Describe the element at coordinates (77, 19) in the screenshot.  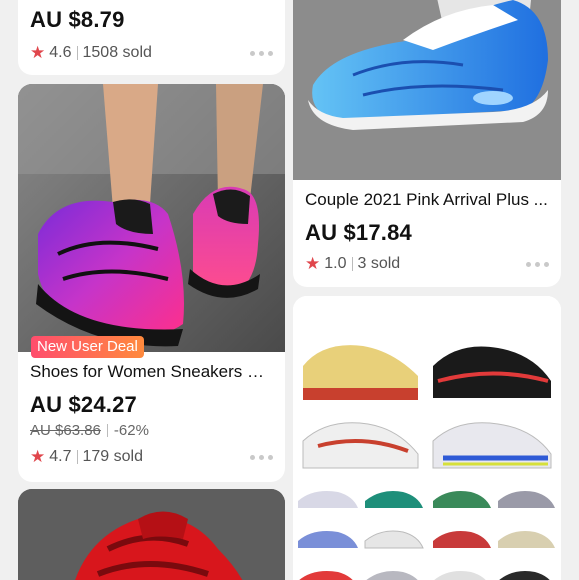
I see `product-price: AU $8.79` at that location.